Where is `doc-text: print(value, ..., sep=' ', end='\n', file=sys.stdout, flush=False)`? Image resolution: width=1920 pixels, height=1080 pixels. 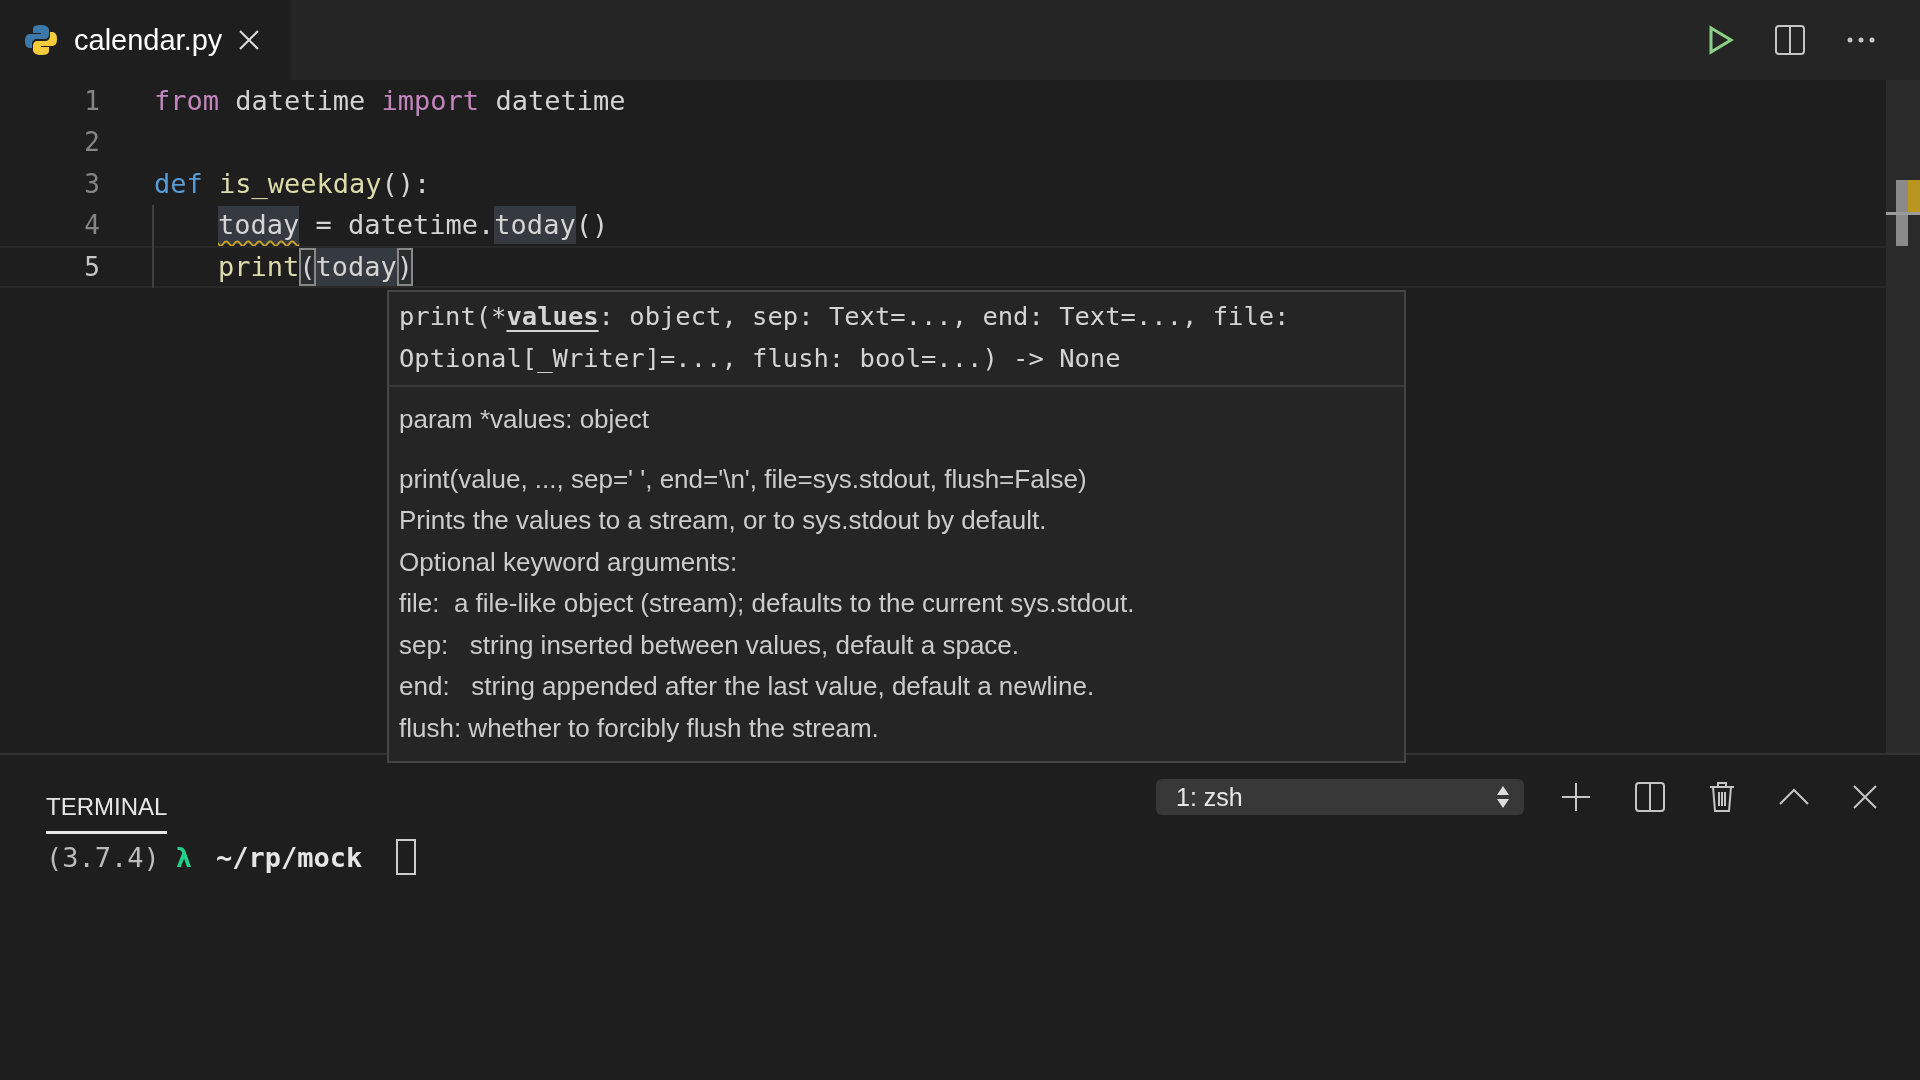
doc-text: print(value, ..., sep=' ', end='\n', file=sys.stdout, flush=False) is located at coordinates (743, 479).